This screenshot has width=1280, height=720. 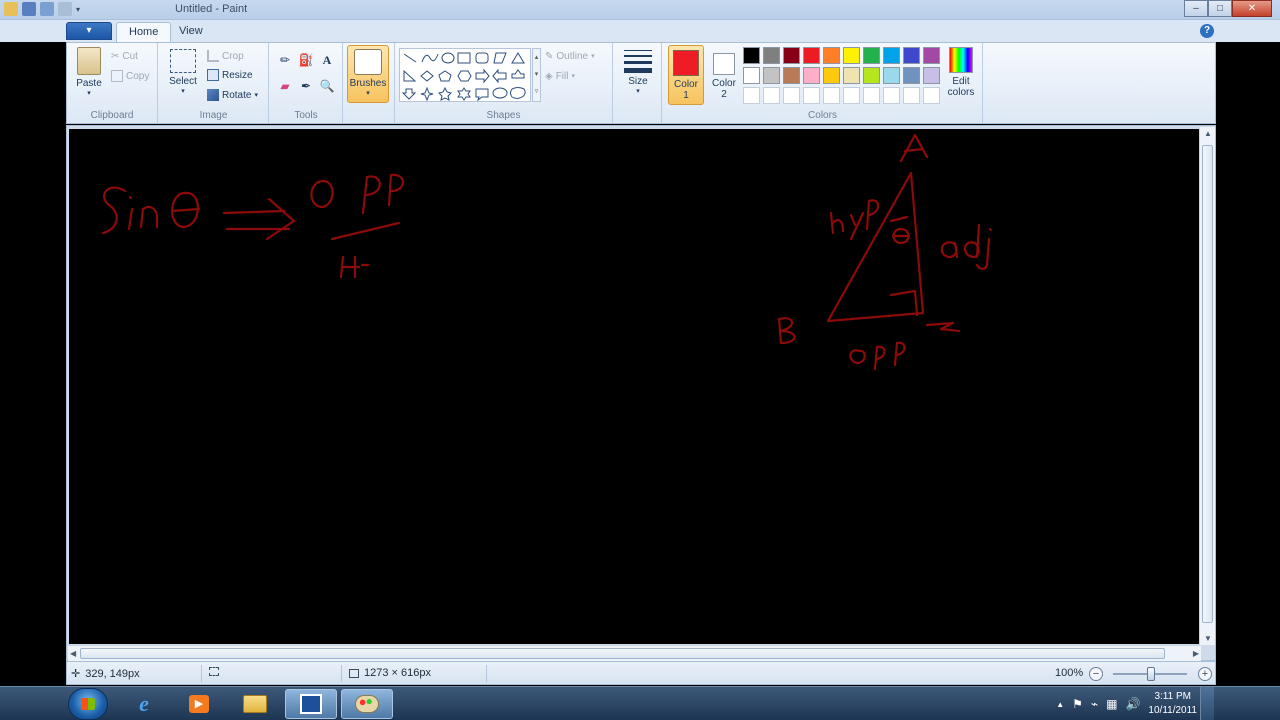 I want to click on scroll-left-arrow-icon: ◀, so click(x=73, y=653).